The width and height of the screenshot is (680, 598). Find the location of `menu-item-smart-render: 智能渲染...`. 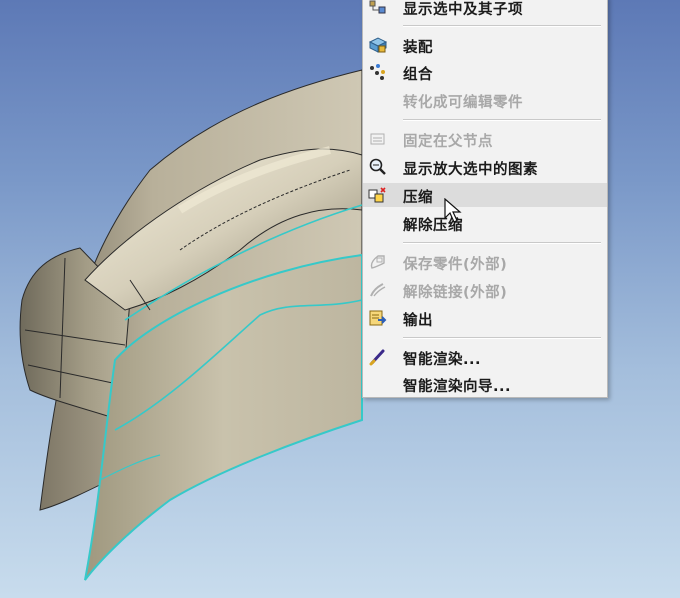

menu-item-smart-render: 智能渲染... is located at coordinates (485, 357).